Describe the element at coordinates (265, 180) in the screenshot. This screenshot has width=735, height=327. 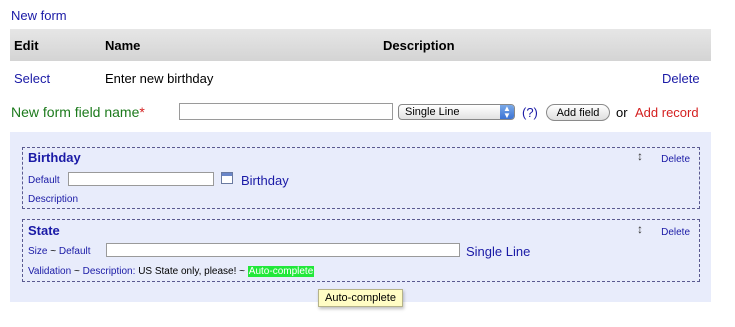
I see `field-type-link: Birthday` at that location.